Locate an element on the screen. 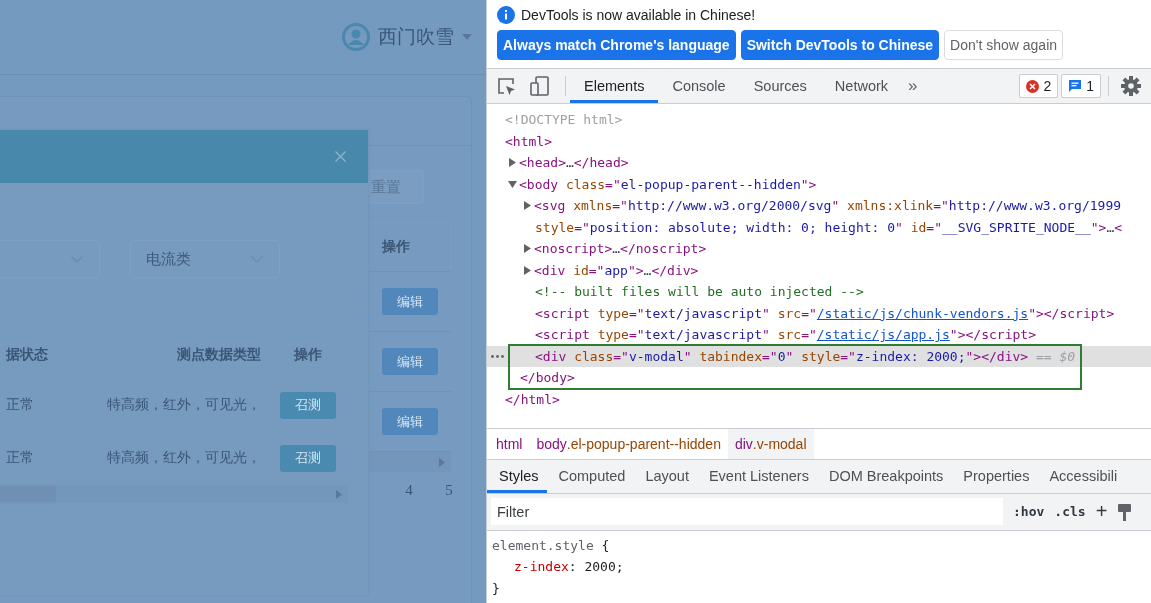 Image resolution: width=1151 pixels, height=603 pixels. infobar-button: Always match Chrome's language is located at coordinates (616, 45).